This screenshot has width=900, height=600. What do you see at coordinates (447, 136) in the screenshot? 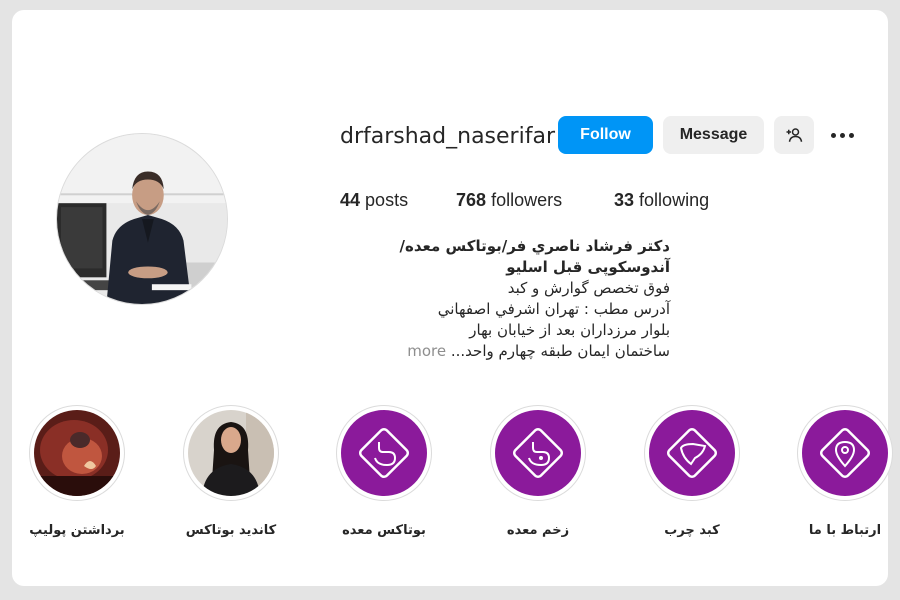
I see `profile-username: drfarshad_naserifar` at bounding box center [447, 136].